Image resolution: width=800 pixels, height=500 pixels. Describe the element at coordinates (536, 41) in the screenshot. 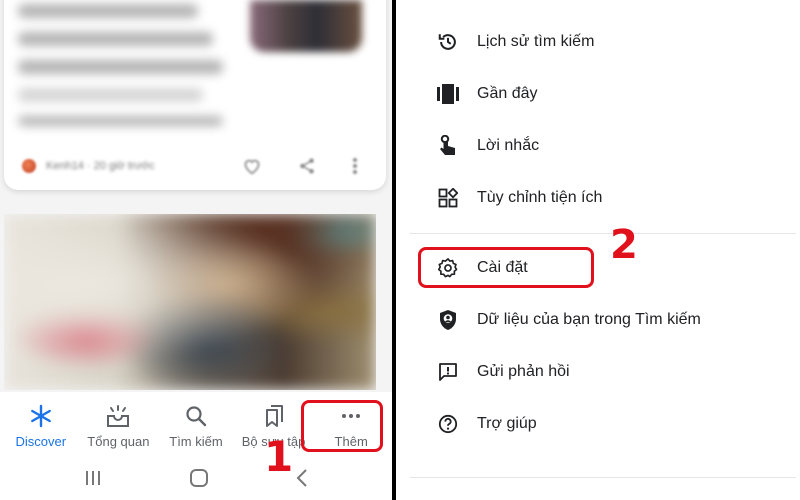

I see `menu-label: Lịch sử tìm kiếm` at that location.